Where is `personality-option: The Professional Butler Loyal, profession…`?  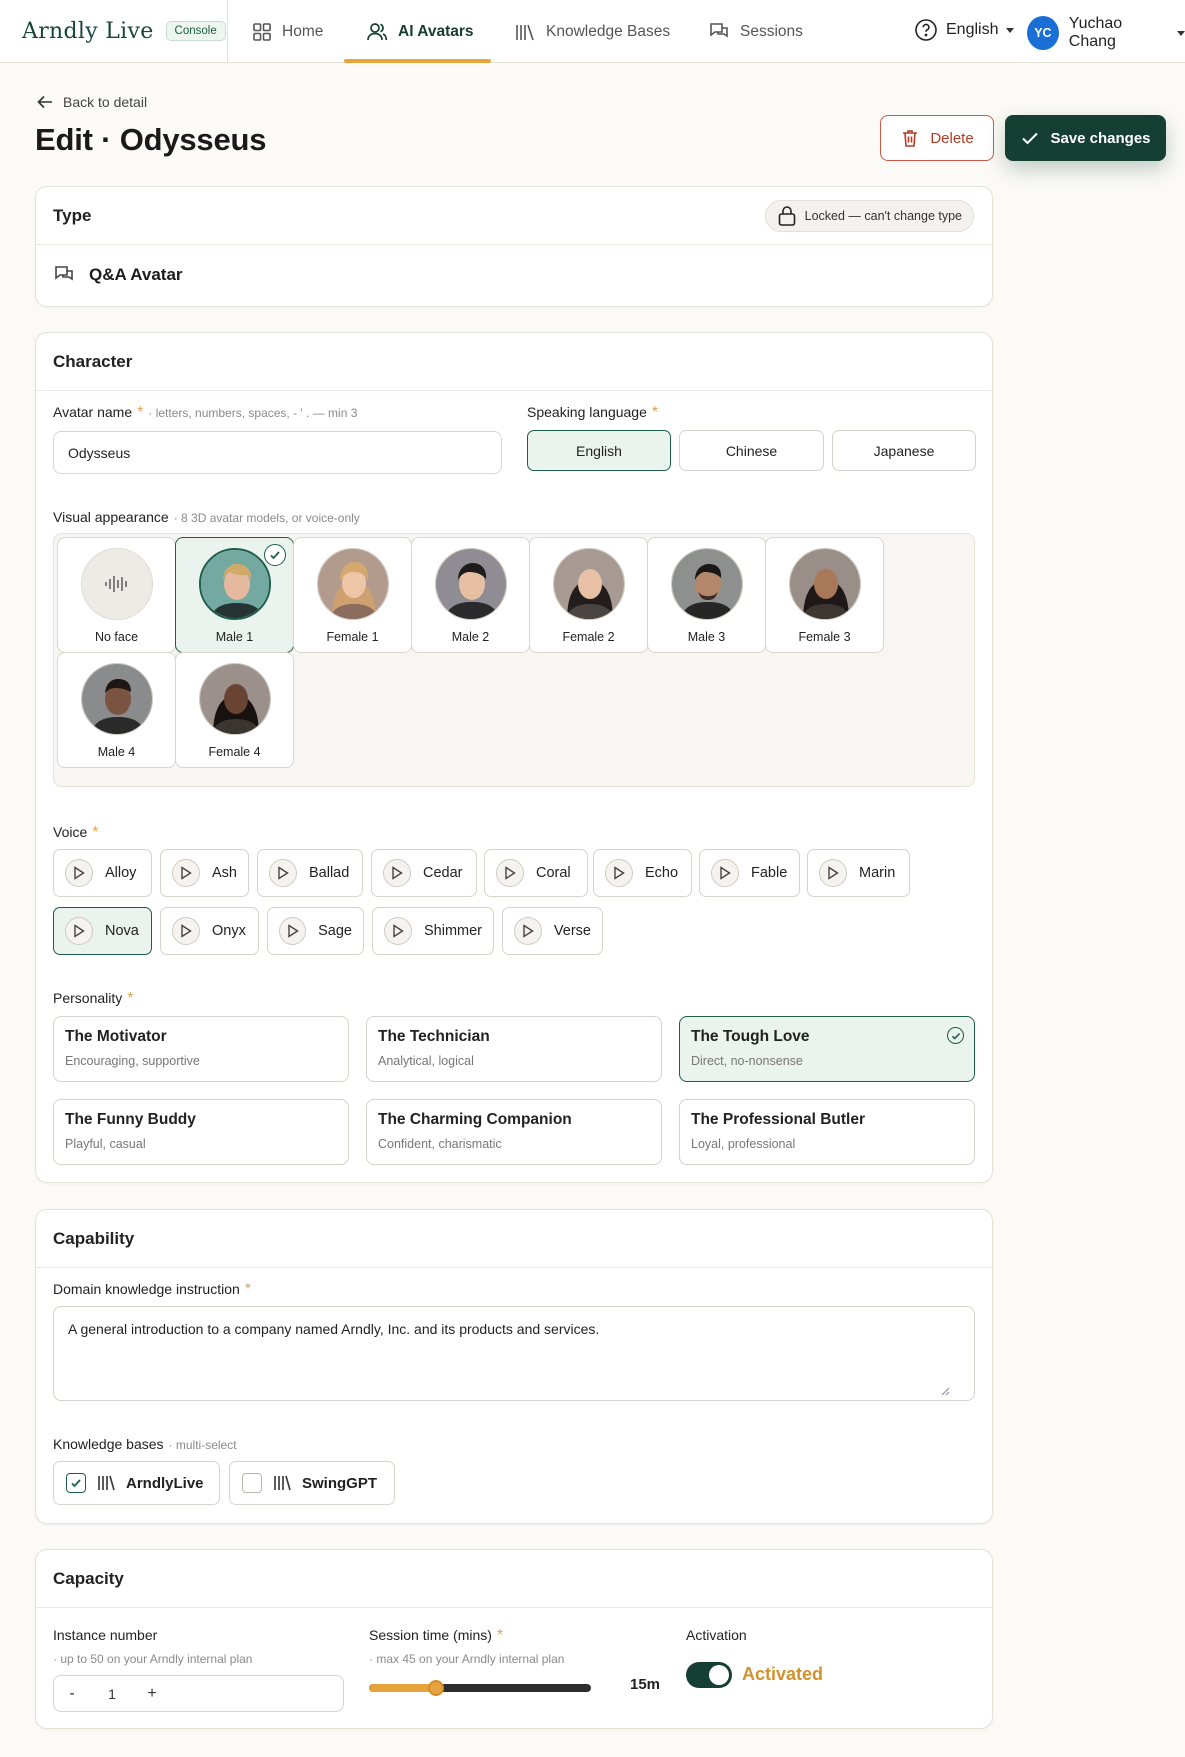
personality-option: The Professional Butler Loyal, profession… is located at coordinates (827, 1132).